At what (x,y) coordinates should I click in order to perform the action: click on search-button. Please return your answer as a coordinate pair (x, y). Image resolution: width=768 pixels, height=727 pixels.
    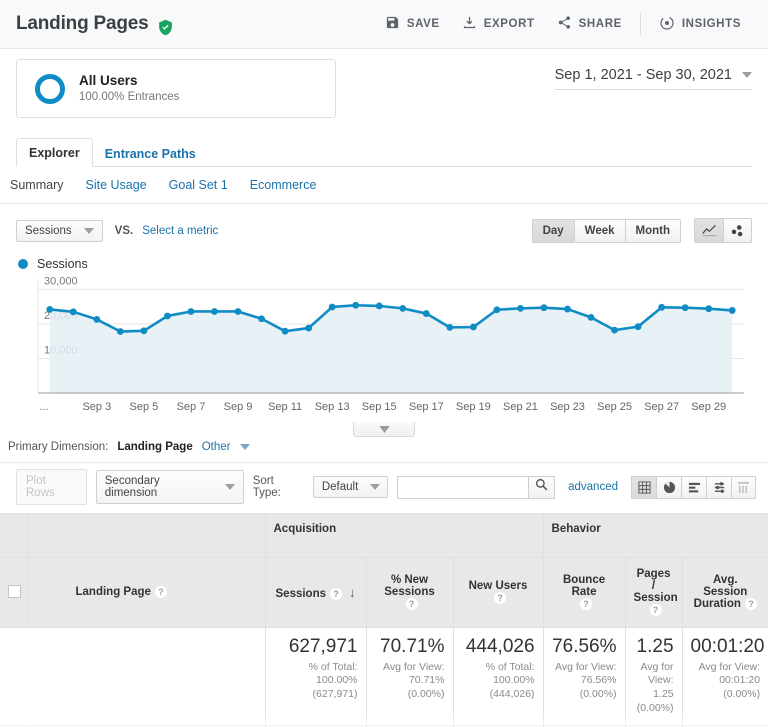
    Looking at the image, I should click on (542, 487).